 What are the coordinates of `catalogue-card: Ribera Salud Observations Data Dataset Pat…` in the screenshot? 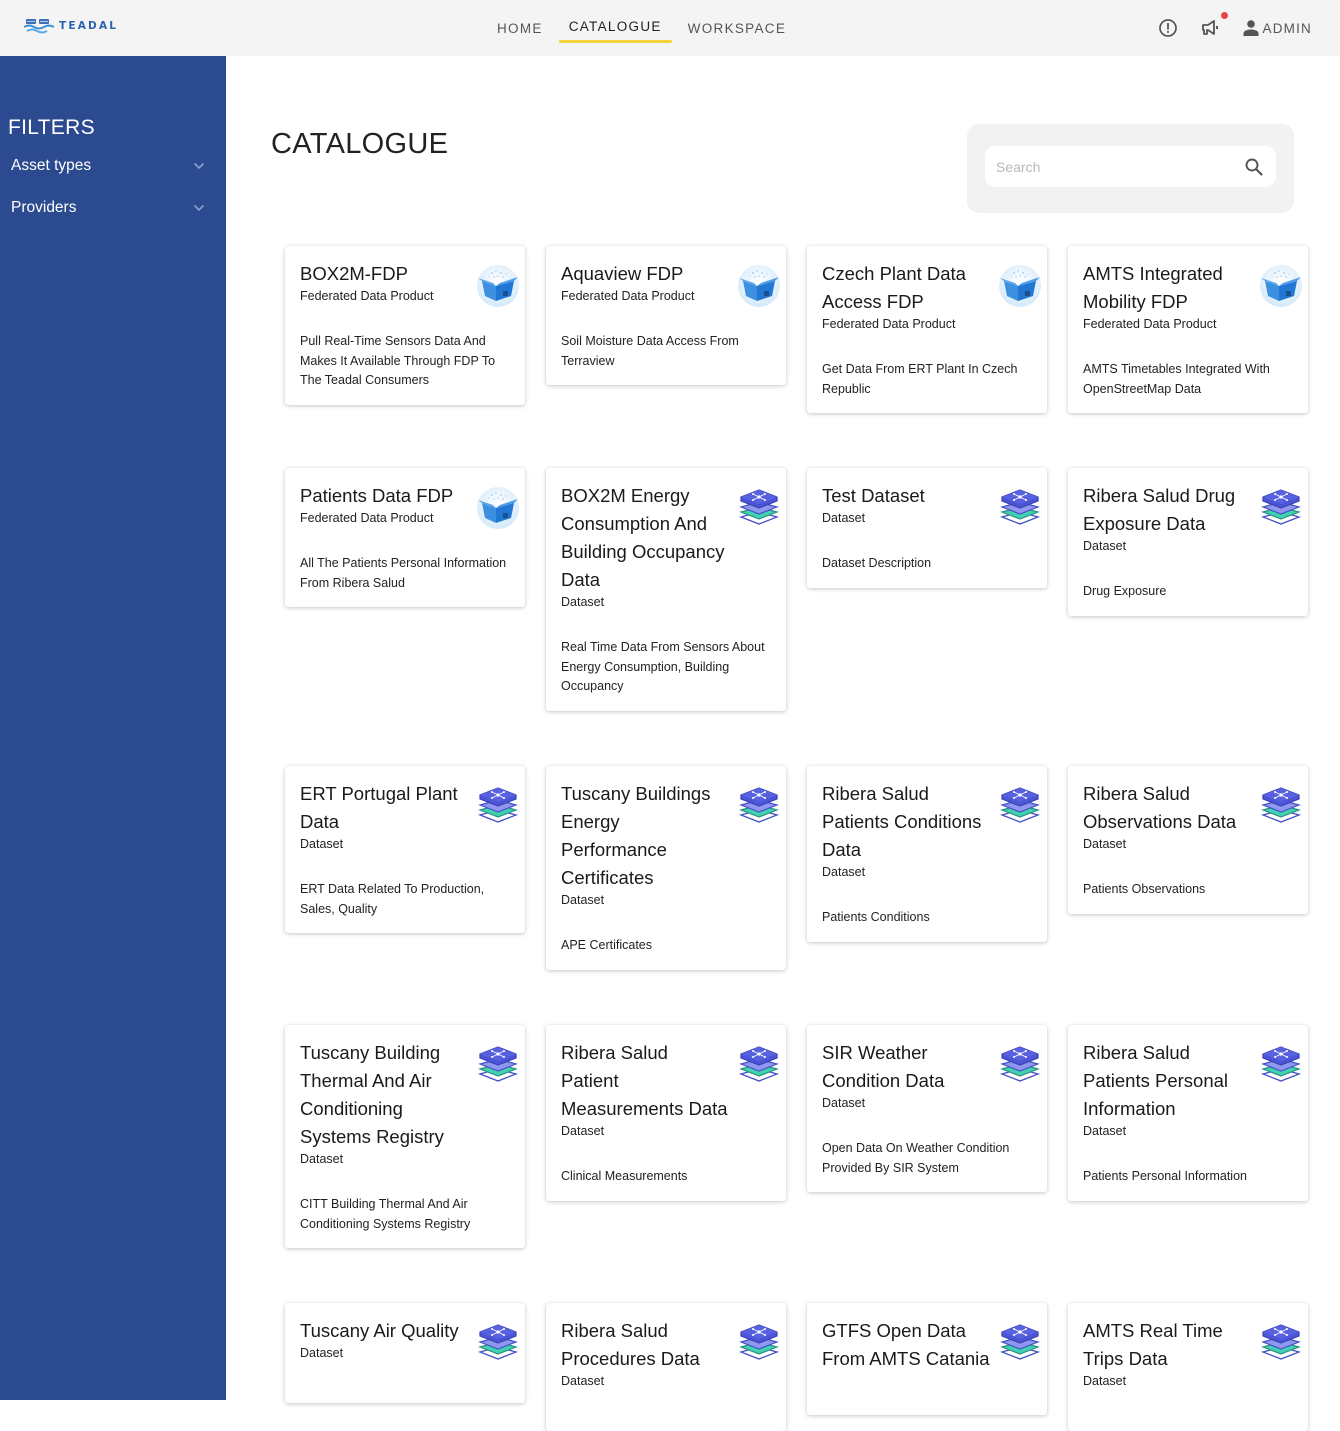 It's located at (1188, 840).